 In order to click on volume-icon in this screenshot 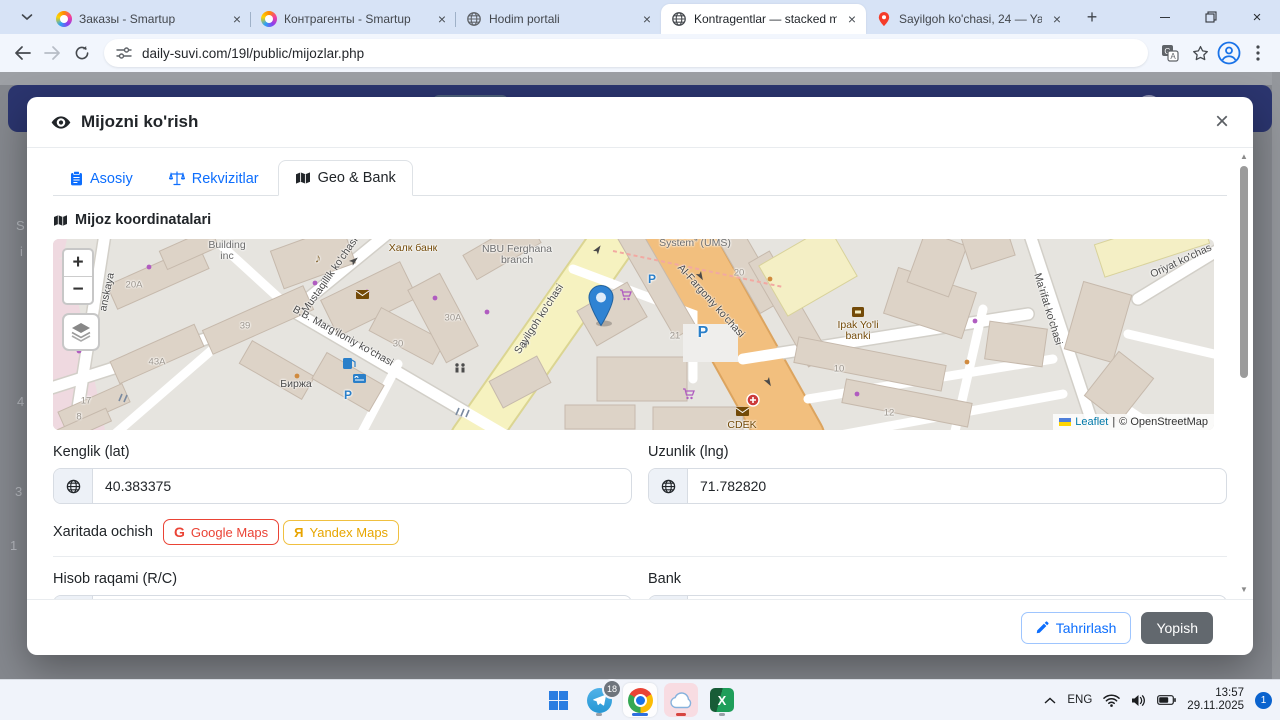, I will do `click(1138, 700)`.